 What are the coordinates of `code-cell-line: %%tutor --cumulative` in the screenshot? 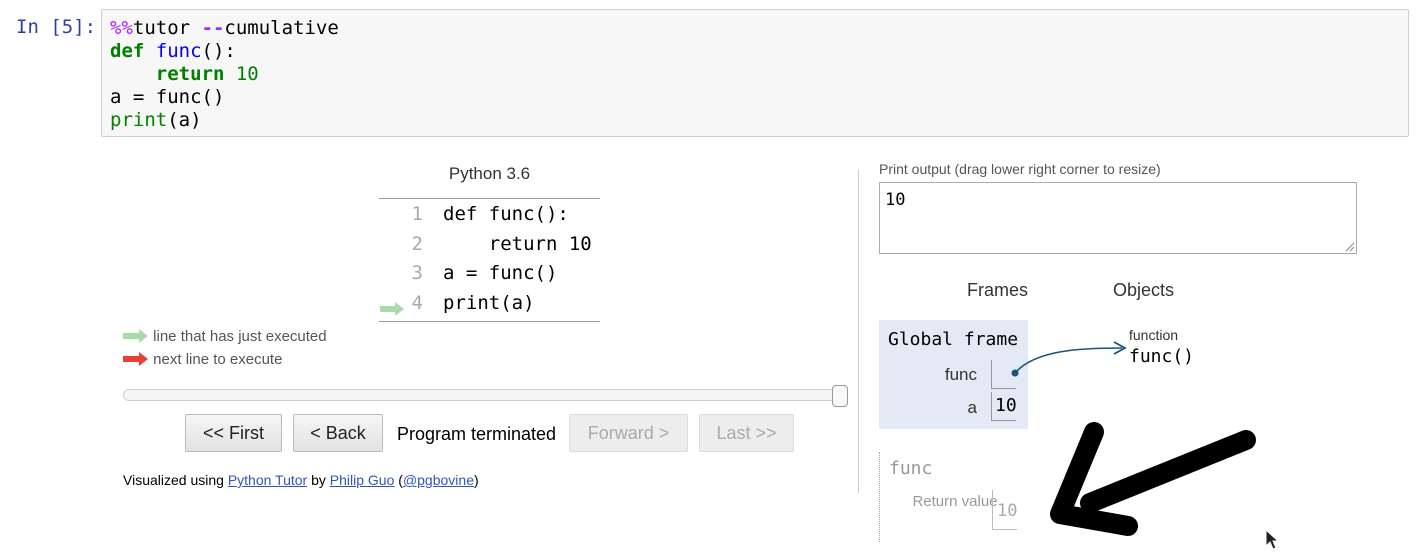 It's located at (224, 28).